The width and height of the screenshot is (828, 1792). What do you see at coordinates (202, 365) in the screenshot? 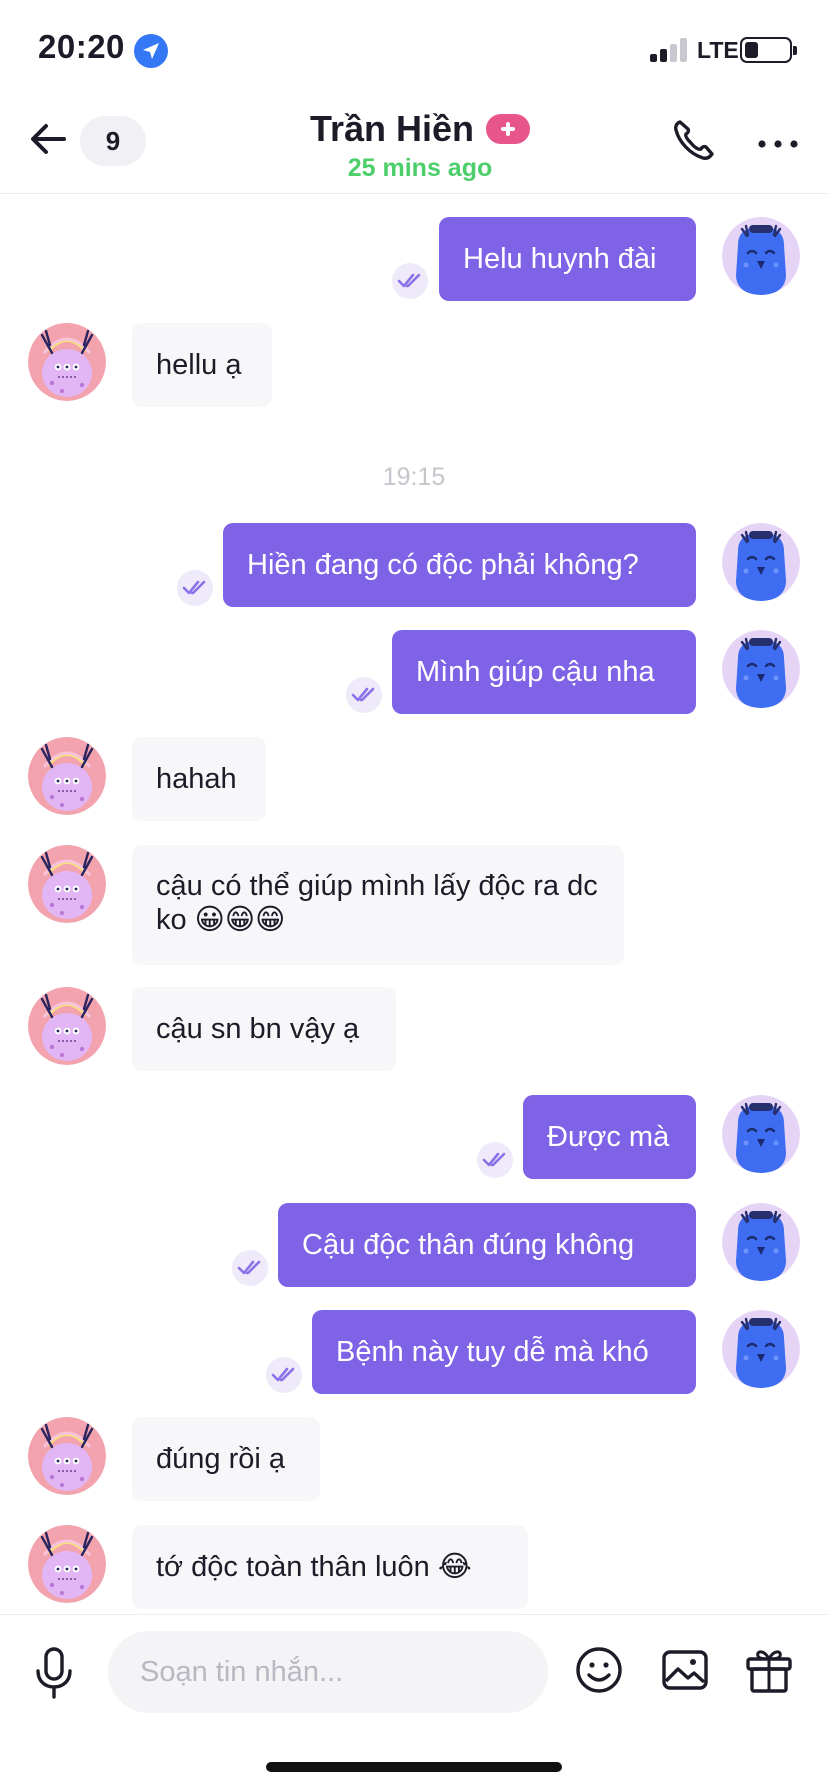
I see `message-bubble-incoming: hellu ạ` at bounding box center [202, 365].